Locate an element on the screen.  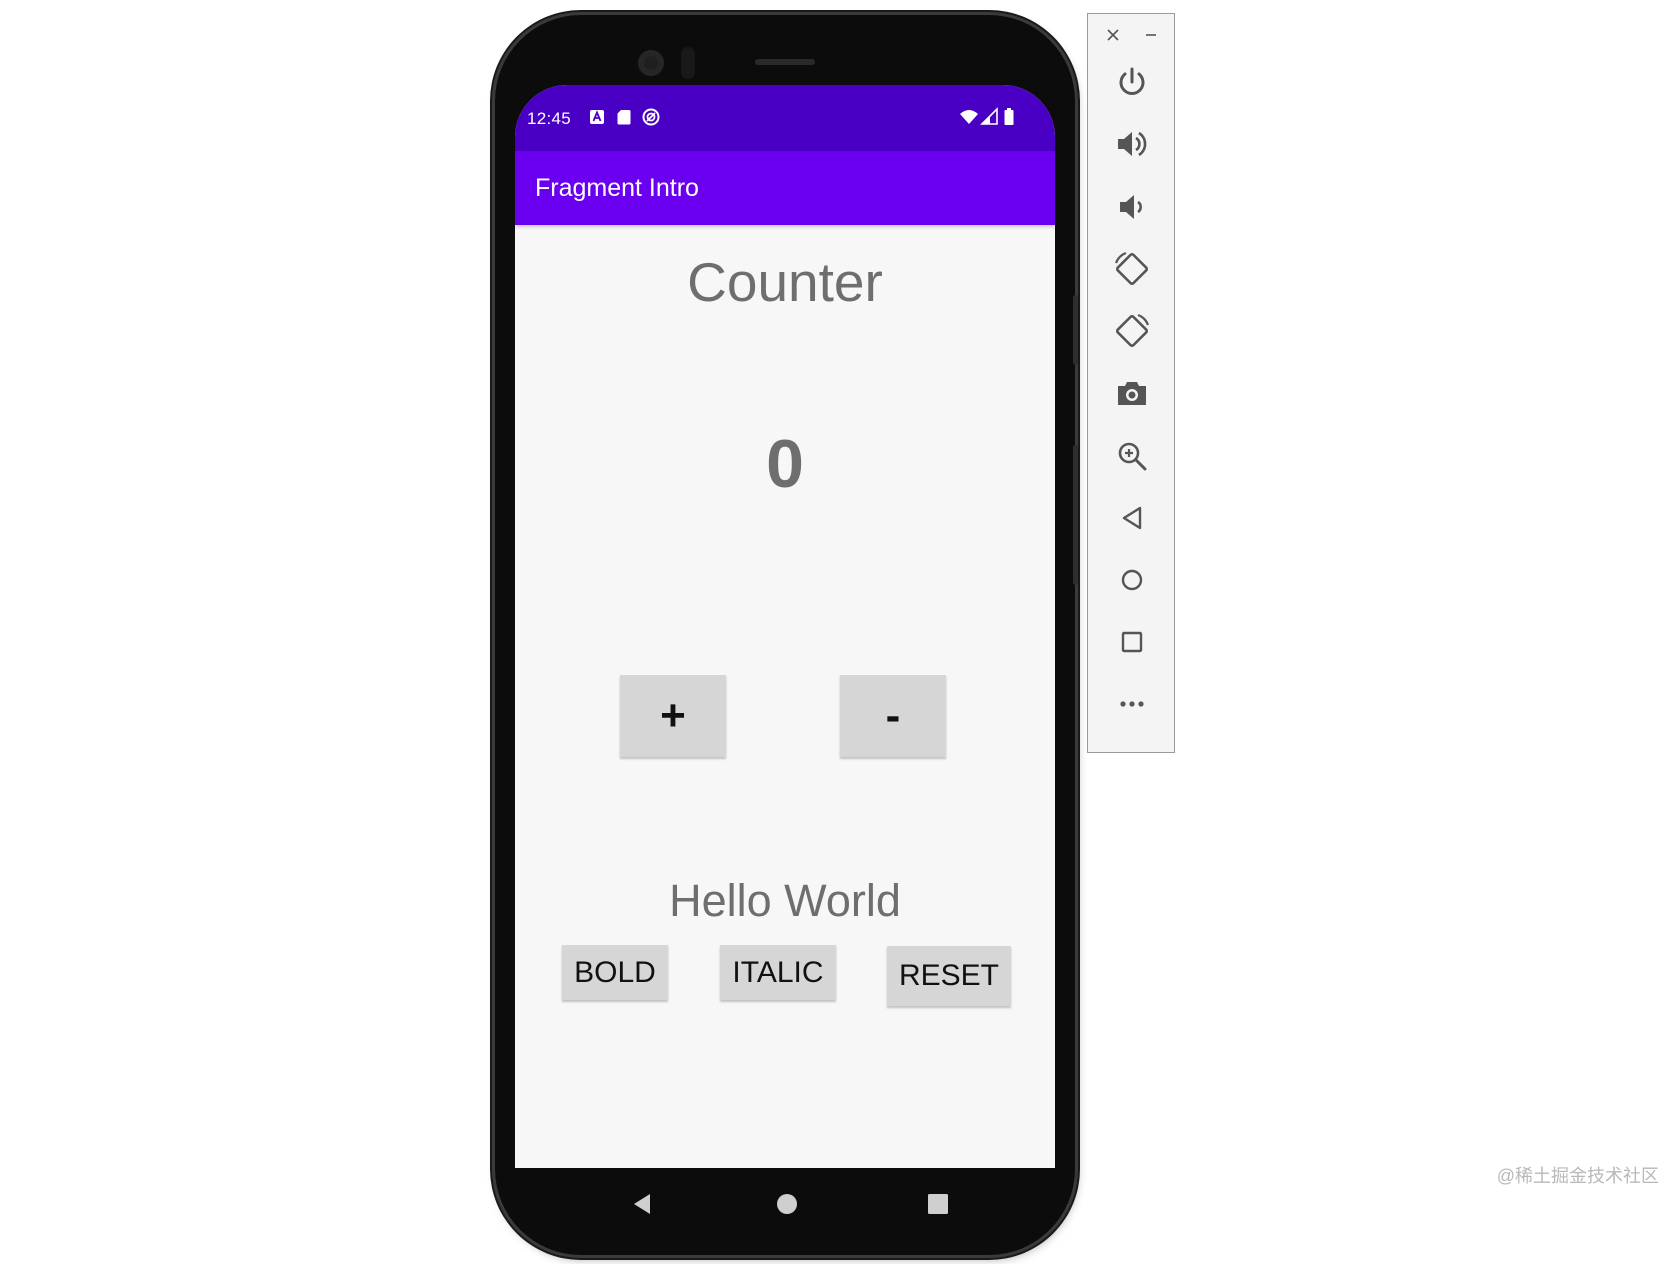
sd-card-icon is located at coordinates (624, 117).